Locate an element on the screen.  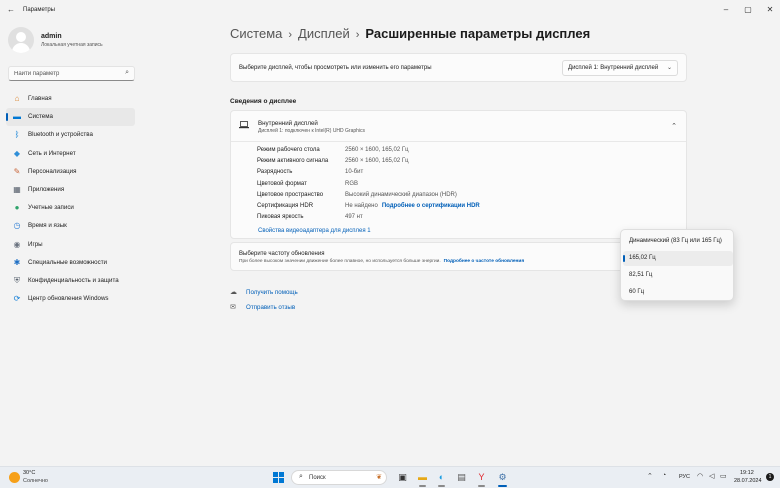
settings-gear-icon: ⚙ is located at coordinates (502, 479).